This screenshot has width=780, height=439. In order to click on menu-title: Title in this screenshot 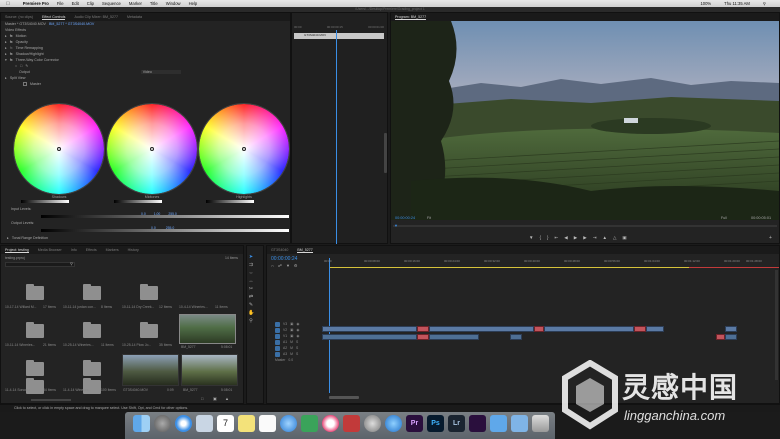, I will do `click(154, 3)`.